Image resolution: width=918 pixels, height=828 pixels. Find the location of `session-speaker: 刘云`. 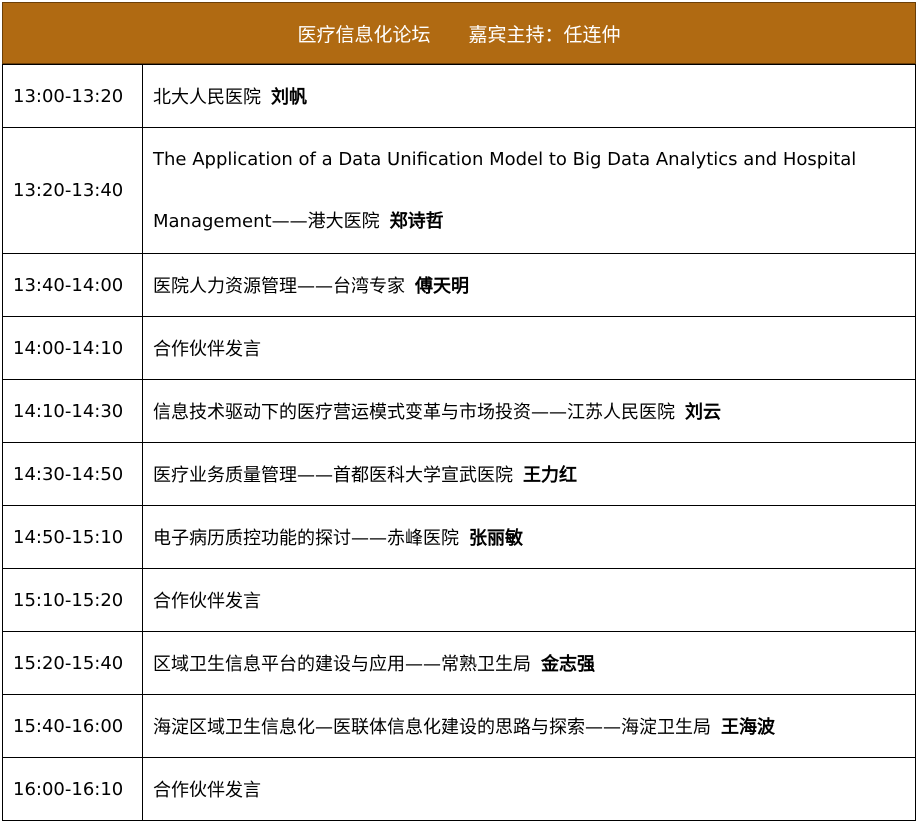

session-speaker: 刘云 is located at coordinates (703, 412).